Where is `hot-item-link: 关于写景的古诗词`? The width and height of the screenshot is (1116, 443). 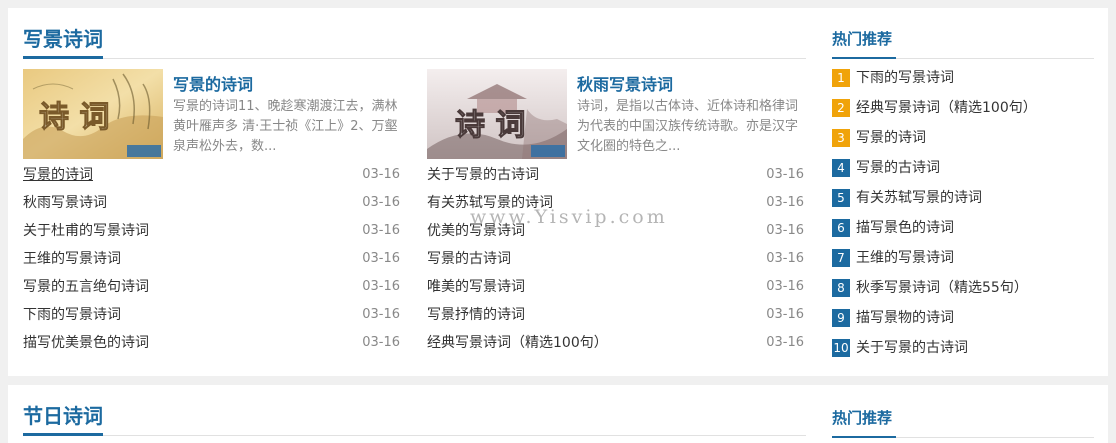 hot-item-link: 关于写景的古诗词 is located at coordinates (912, 348).